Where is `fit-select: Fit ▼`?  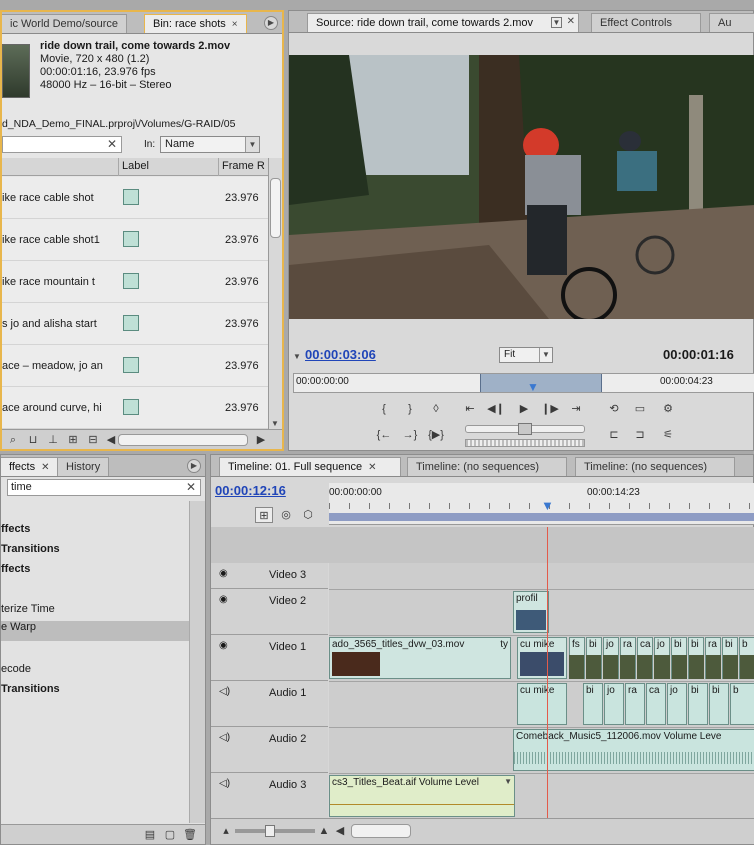
fit-select: Fit ▼ is located at coordinates (526, 355).